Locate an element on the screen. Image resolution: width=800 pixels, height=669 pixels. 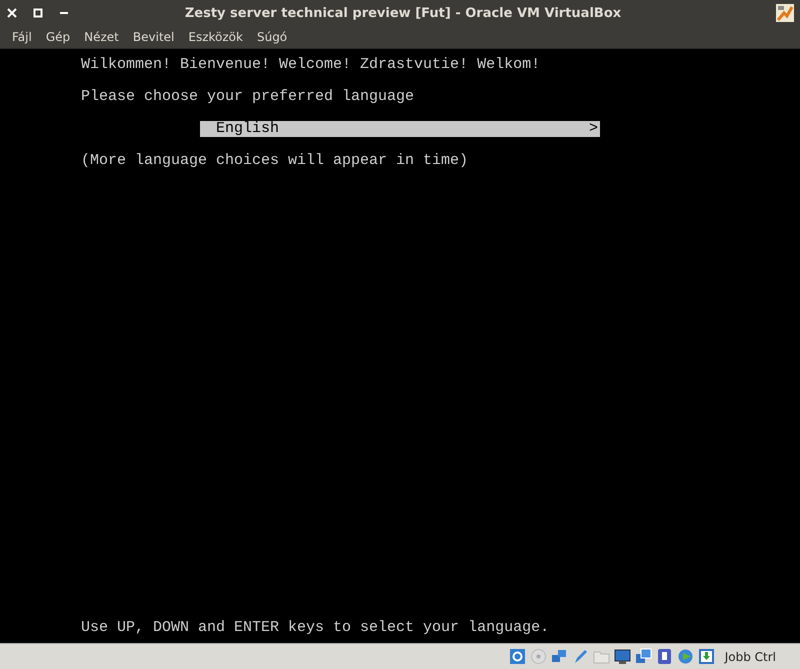
greeting-text: Wilkommen! Bienvenue! Welcome! Zdrastvutie! Welkom! is located at coordinates (311, 65).